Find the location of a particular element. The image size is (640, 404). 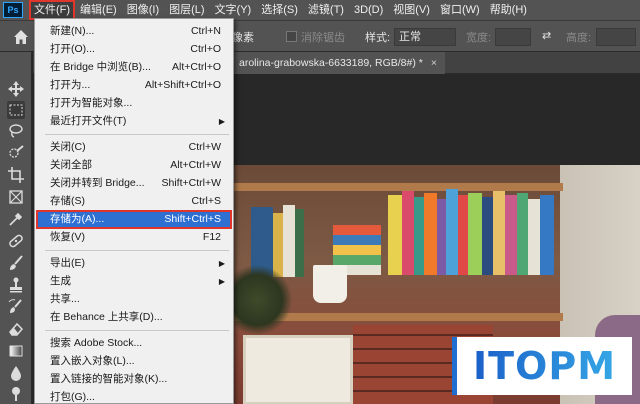

menu-item-generate: 生成 ▶ is located at coordinates (134, 281).